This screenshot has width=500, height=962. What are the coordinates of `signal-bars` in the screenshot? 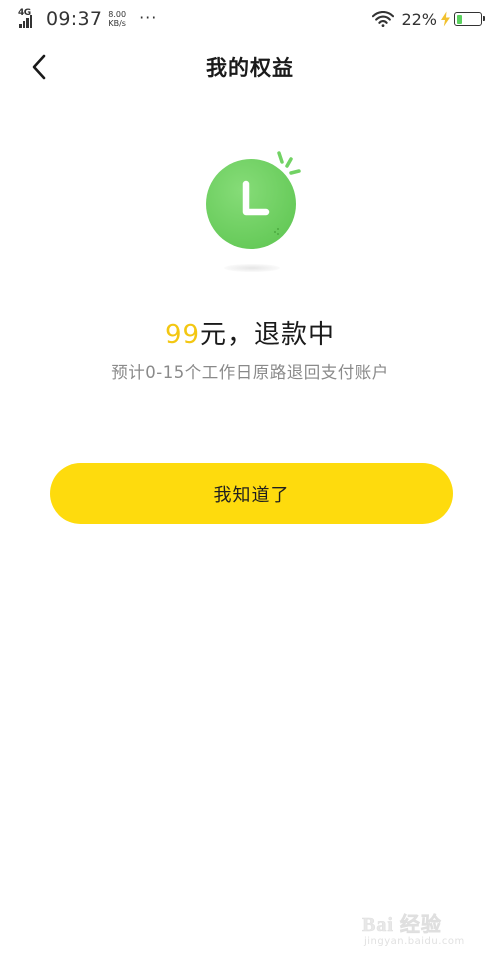 It's located at (25, 21).